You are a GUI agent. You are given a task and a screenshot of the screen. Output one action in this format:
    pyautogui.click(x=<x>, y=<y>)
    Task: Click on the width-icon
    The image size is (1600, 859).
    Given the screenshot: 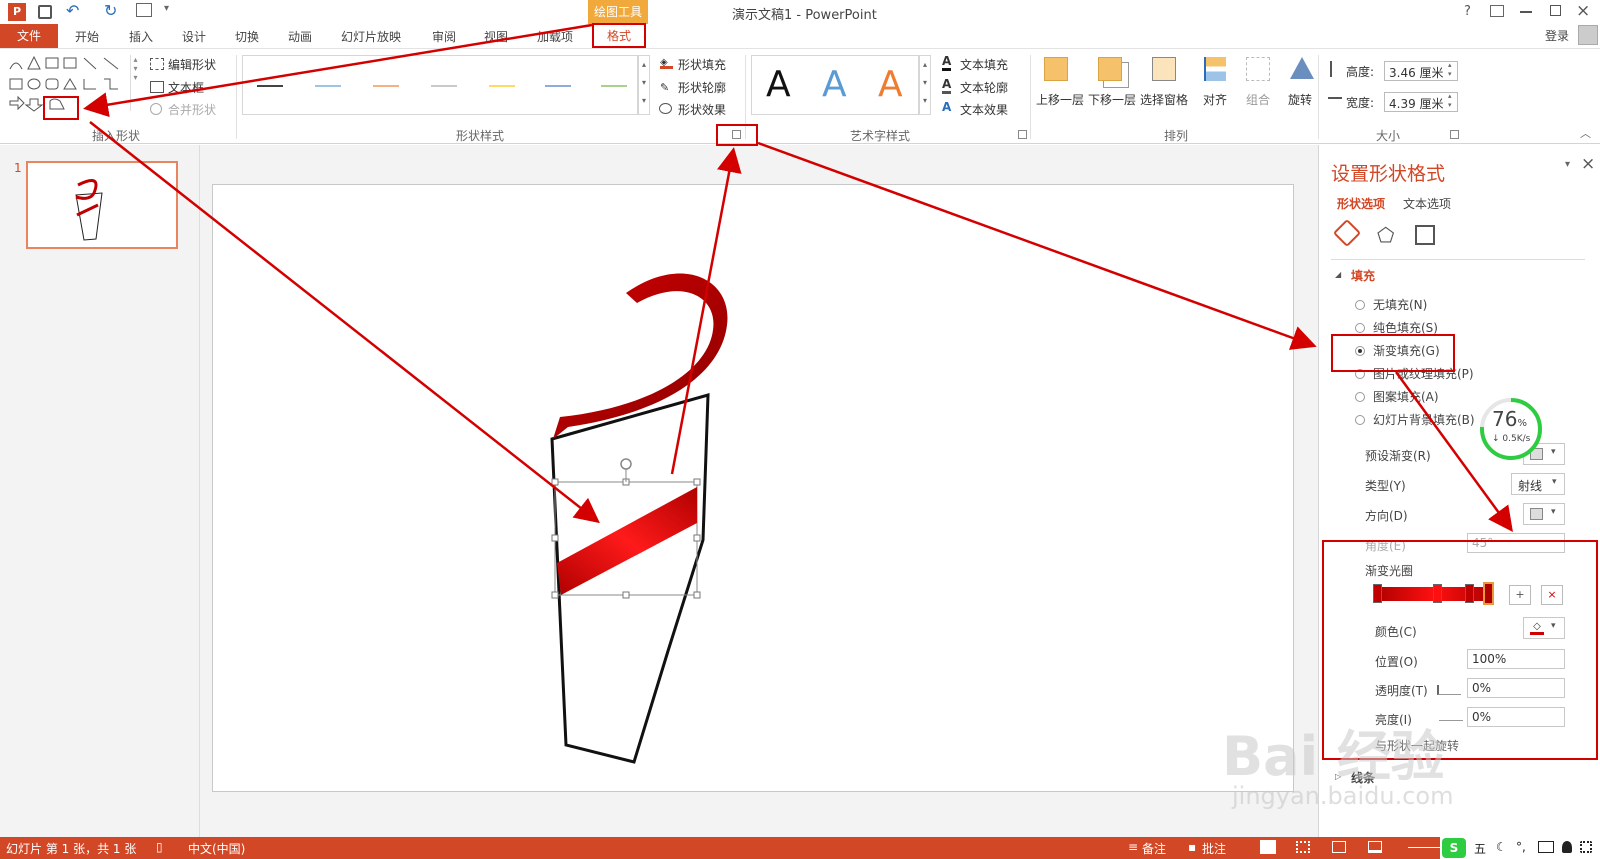 What is the action you would take?
    pyautogui.click(x=1335, y=100)
    